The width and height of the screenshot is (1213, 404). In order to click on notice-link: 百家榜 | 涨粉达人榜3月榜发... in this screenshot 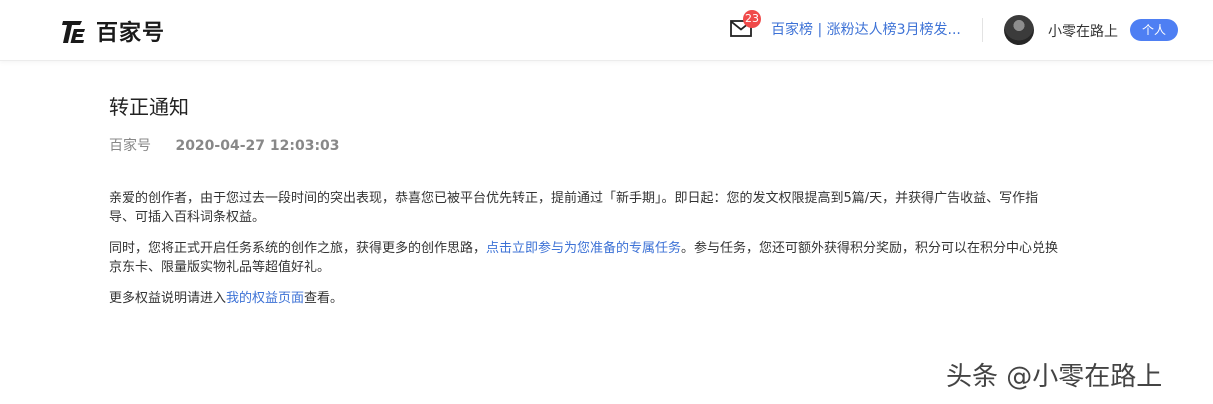, I will do `click(866, 29)`.